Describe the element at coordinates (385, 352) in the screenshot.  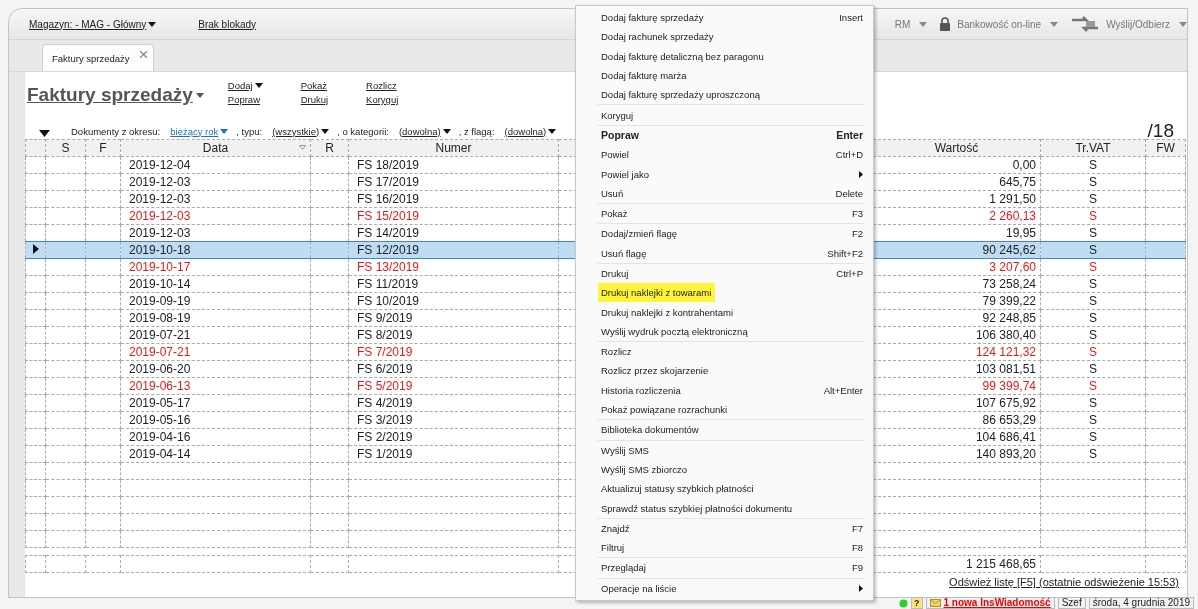
I see `number-cell: FS 7/2019` at that location.